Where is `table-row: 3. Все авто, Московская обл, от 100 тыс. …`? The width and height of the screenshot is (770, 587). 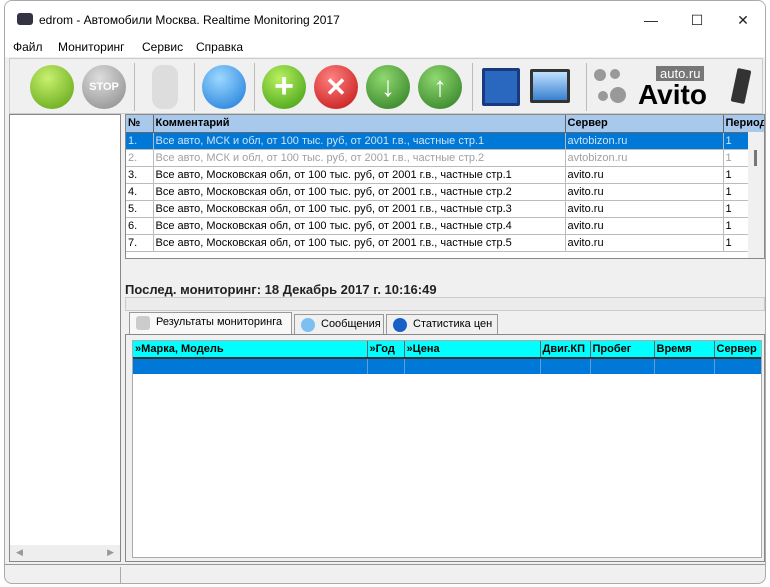 table-row: 3. Все авто, Московская обл, от 100 тыс. … is located at coordinates (445, 175).